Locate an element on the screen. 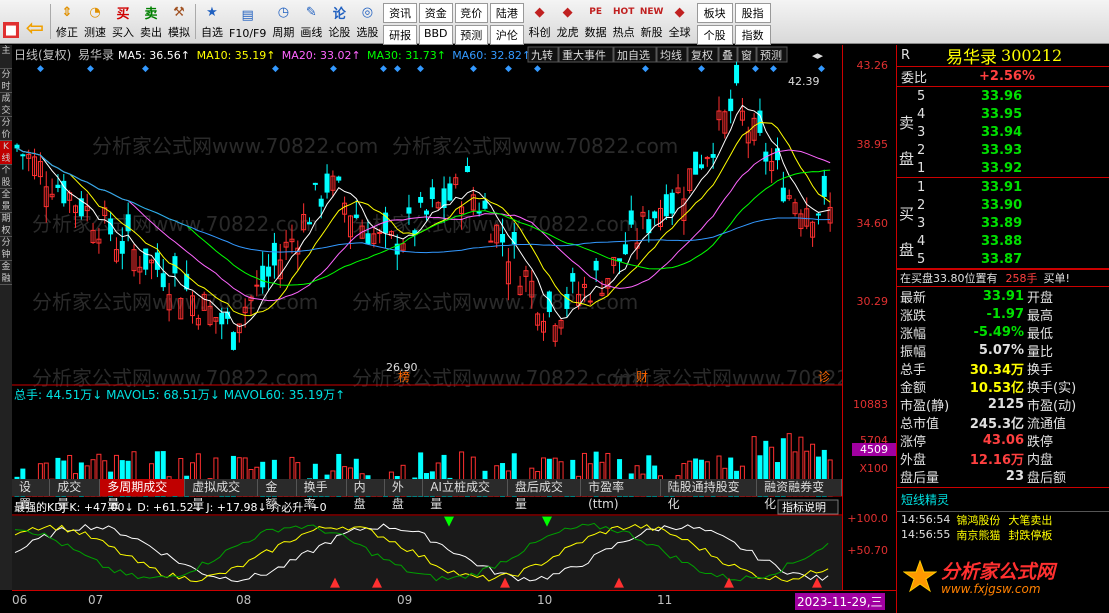  sidebar-tab: 主 is located at coordinates (6, 57).